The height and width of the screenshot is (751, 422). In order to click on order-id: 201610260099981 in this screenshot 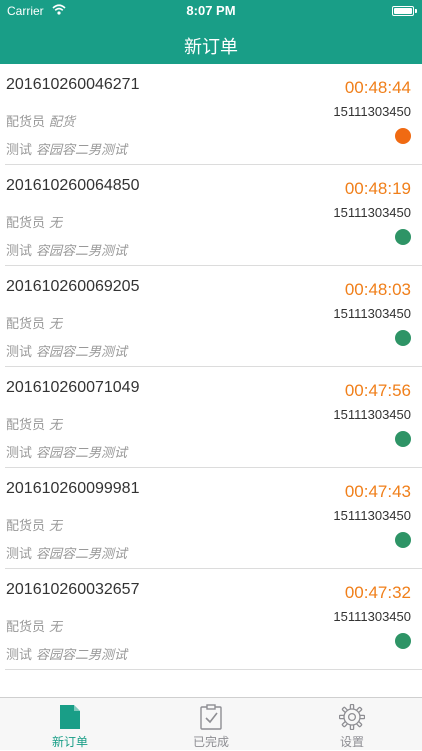, I will do `click(73, 488)`.